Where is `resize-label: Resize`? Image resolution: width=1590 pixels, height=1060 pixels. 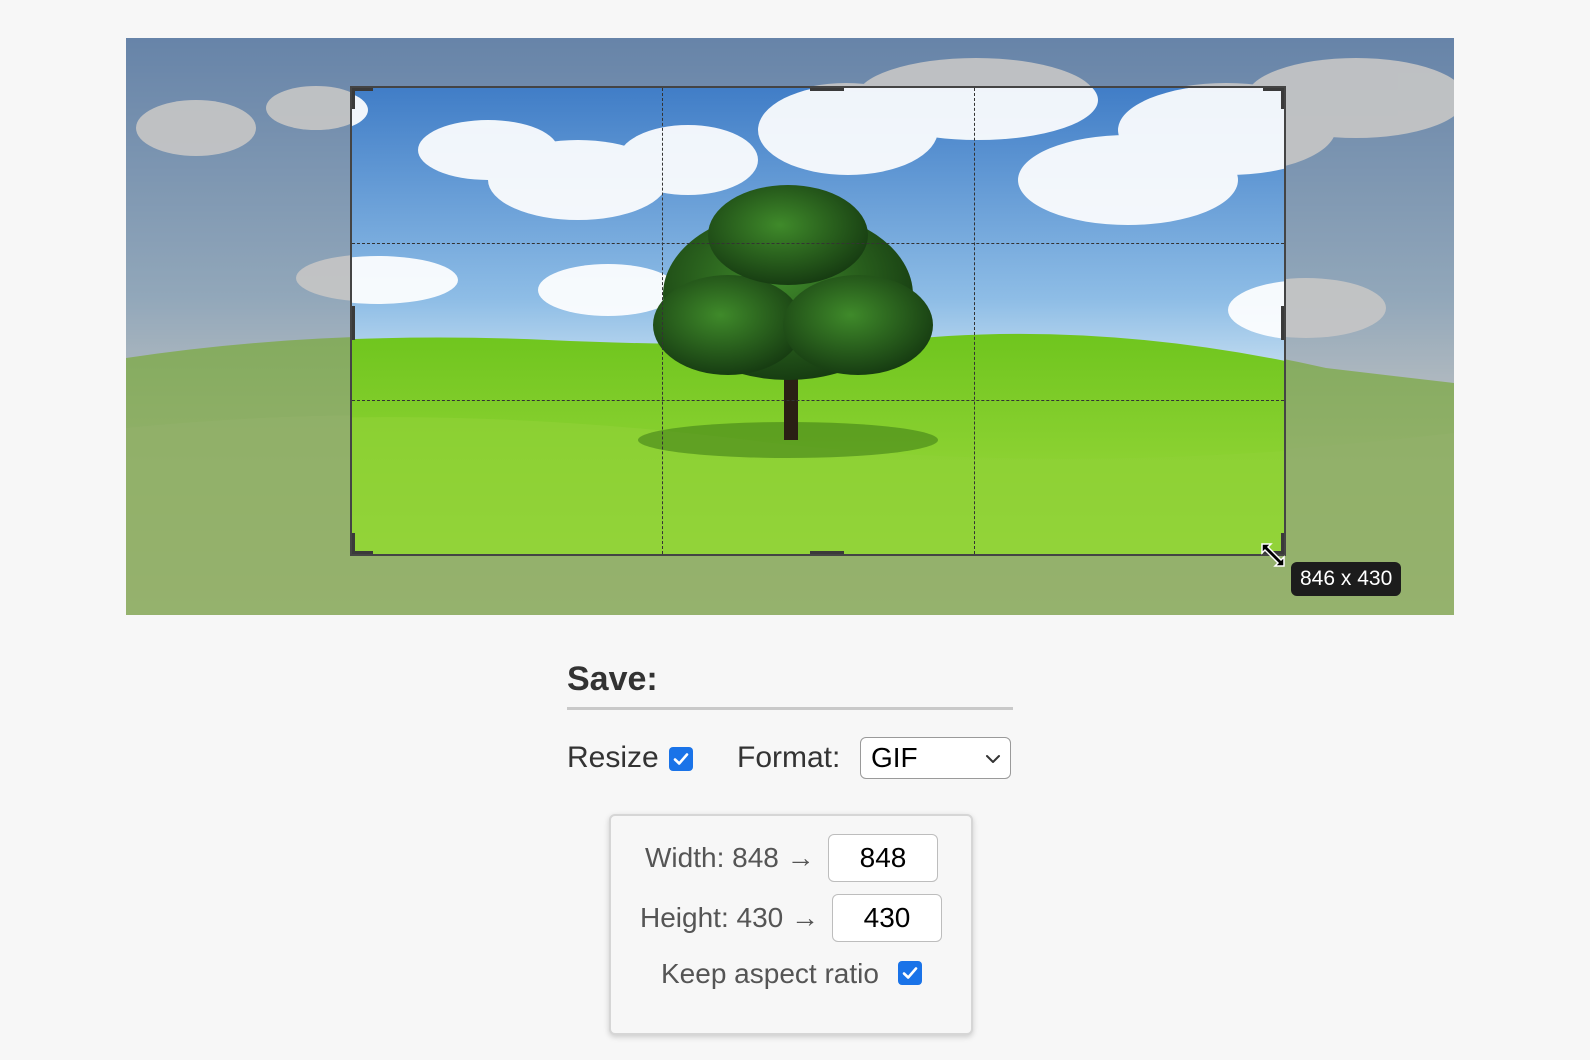 resize-label: Resize is located at coordinates (613, 757).